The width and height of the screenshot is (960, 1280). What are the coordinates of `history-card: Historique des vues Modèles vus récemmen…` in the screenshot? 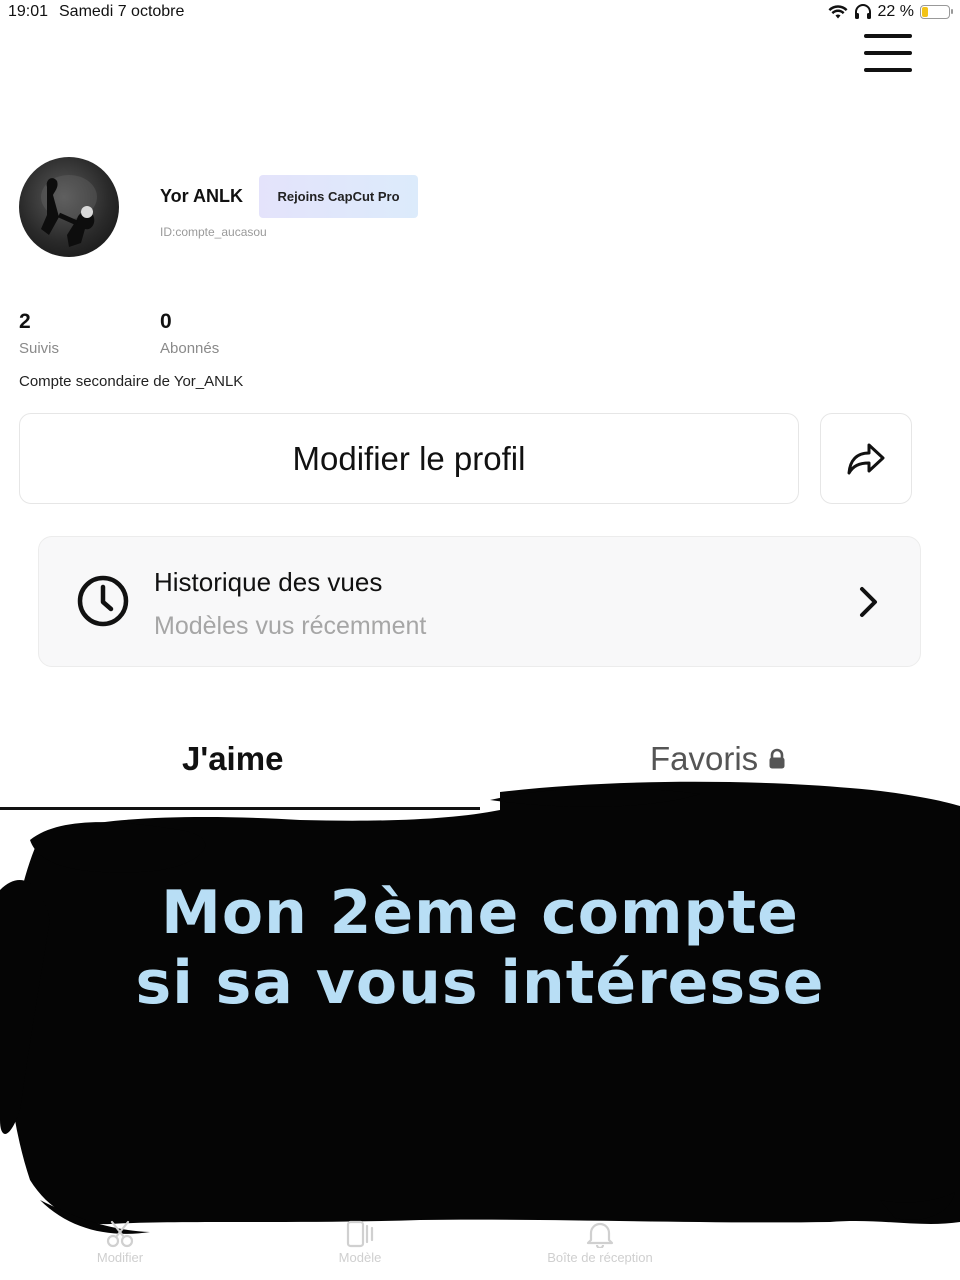 It's located at (479, 601).